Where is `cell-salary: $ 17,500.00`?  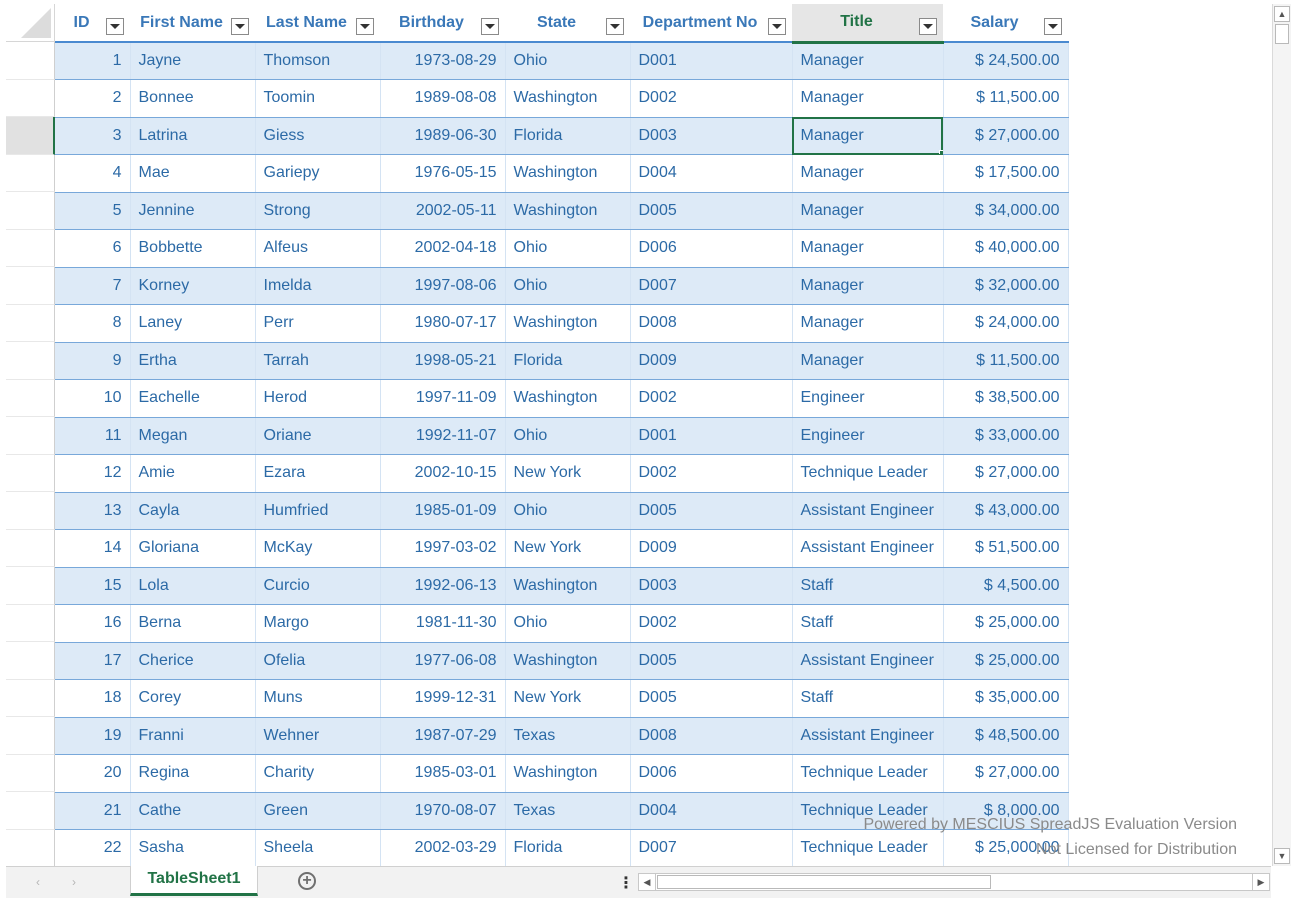
cell-salary: $ 17,500.00 is located at coordinates (1006, 173).